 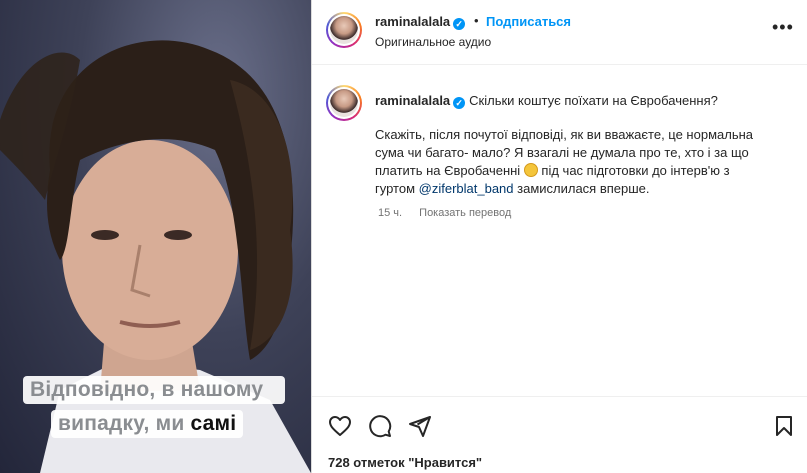 I want to click on post-actions: 728 отметок "Нравится", so click(x=559, y=434).